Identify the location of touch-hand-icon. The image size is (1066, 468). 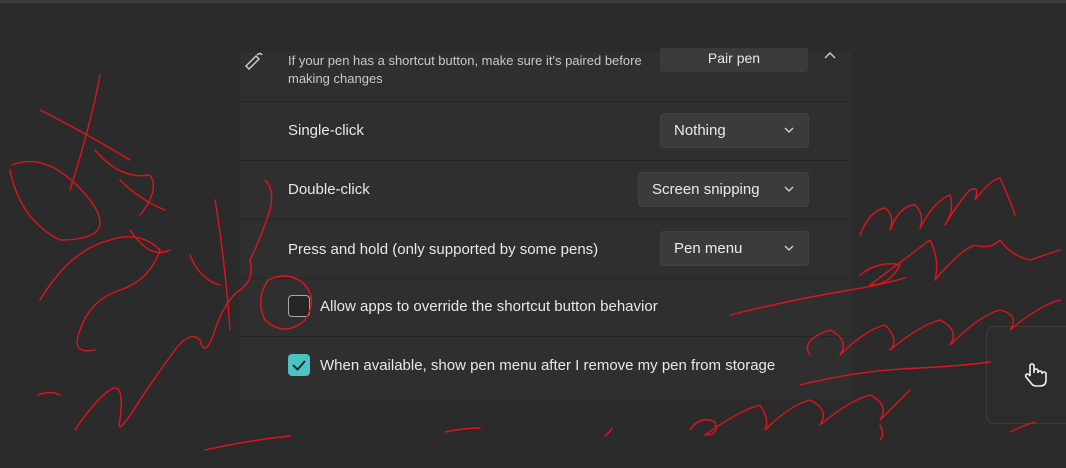
(1035, 375).